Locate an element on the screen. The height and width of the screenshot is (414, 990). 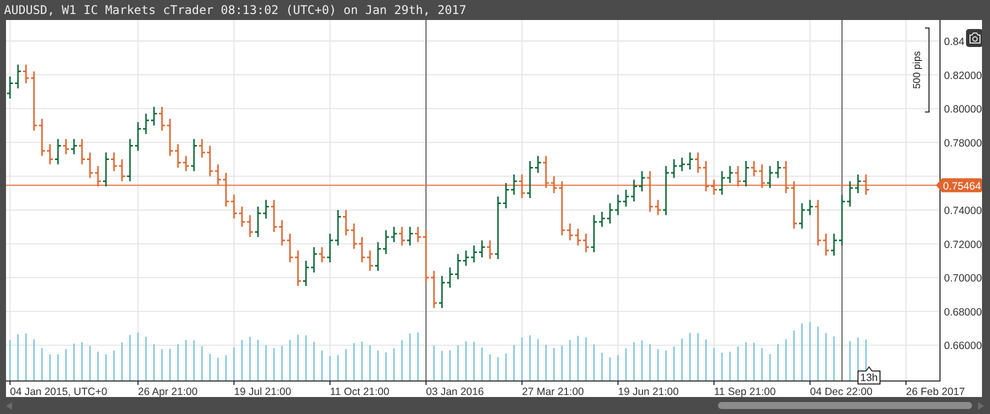
time-axis-label: 19 Jun 21:00 is located at coordinates (648, 391).